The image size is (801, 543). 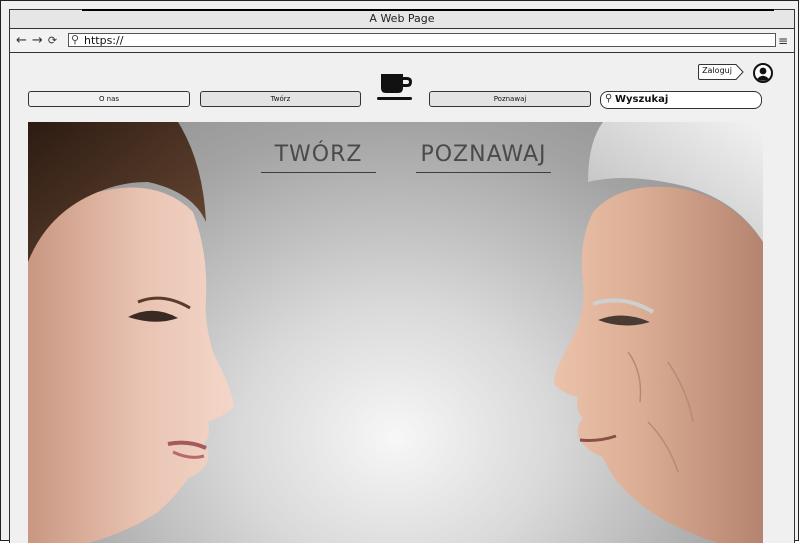 I want to click on coffee-cup-icon, so click(x=395, y=88).